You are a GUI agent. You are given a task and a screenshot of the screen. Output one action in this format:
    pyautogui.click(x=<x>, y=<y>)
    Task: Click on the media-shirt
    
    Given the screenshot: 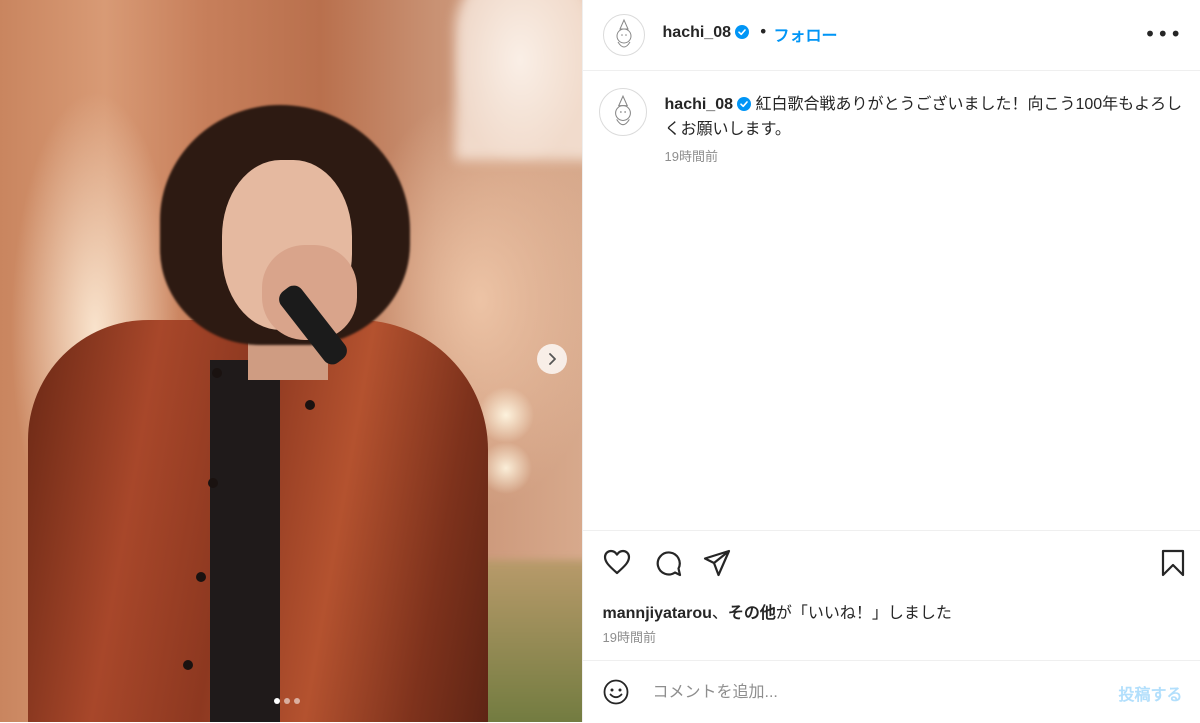 What is the action you would take?
    pyautogui.click(x=245, y=541)
    